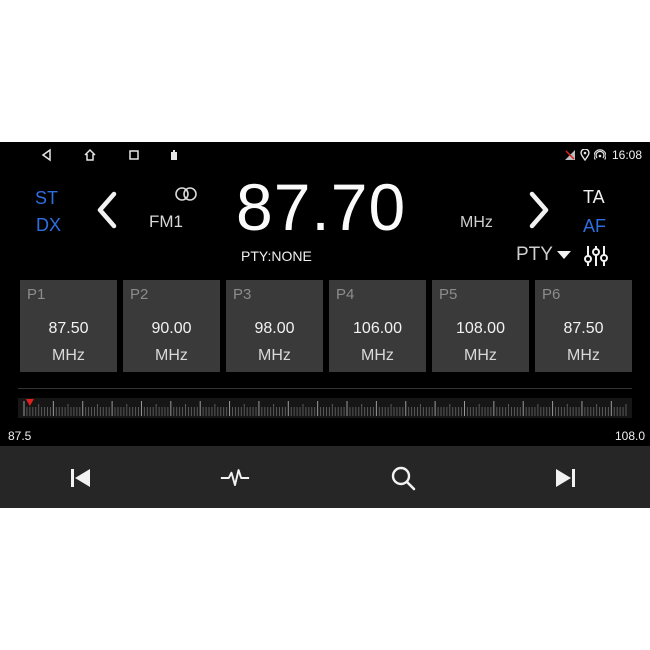 The image size is (650, 650). Describe the element at coordinates (174, 155) in the screenshot. I see `screenshot-icon` at that location.